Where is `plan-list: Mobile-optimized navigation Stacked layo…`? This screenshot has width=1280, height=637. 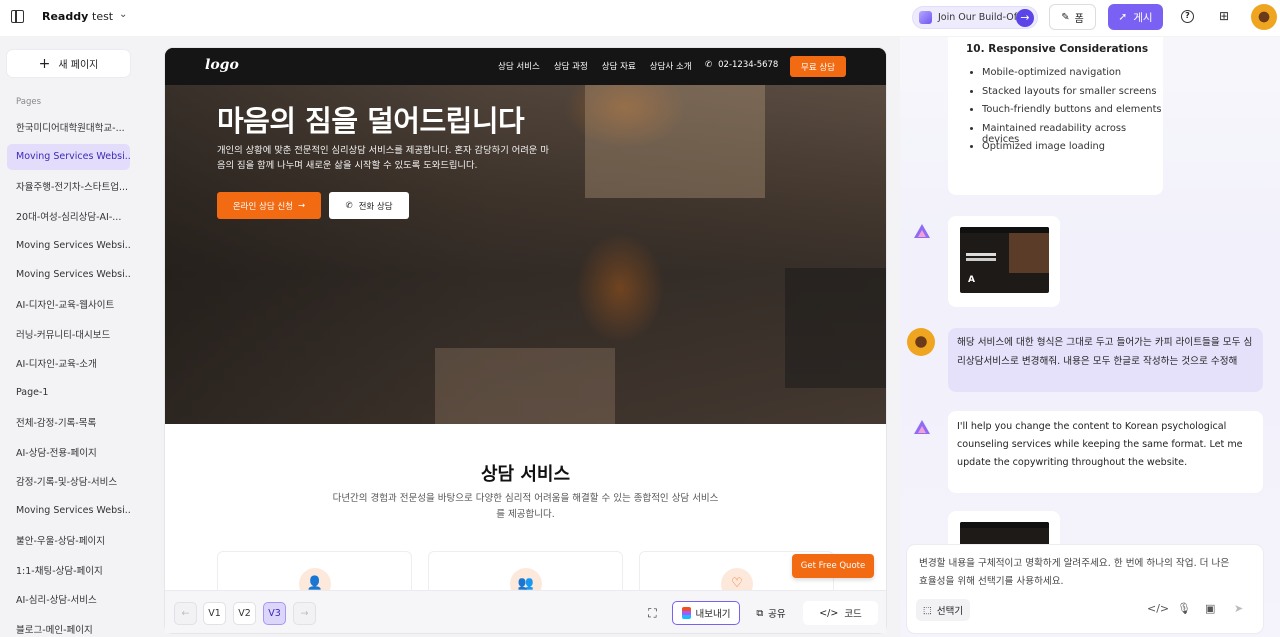 plan-list: Mobile-optimized navigation Stacked layo… is located at coordinates (1072, 113).